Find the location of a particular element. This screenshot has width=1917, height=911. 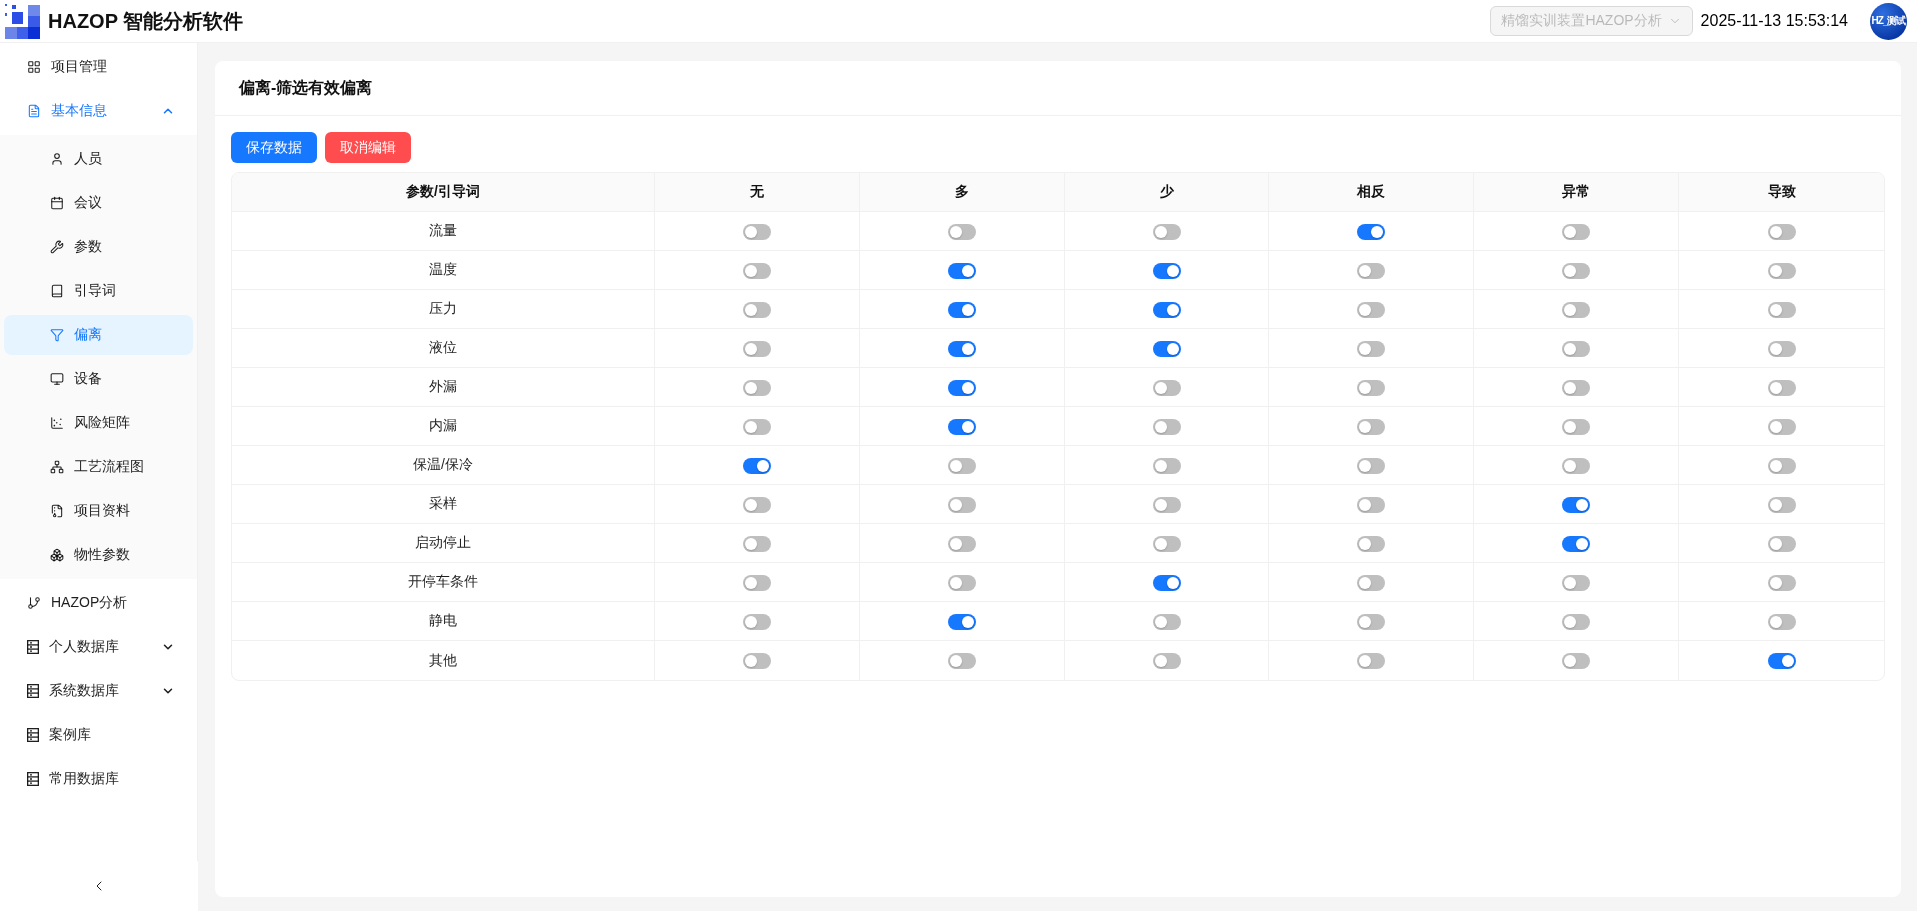

monitor-icon is located at coordinates (57, 379).